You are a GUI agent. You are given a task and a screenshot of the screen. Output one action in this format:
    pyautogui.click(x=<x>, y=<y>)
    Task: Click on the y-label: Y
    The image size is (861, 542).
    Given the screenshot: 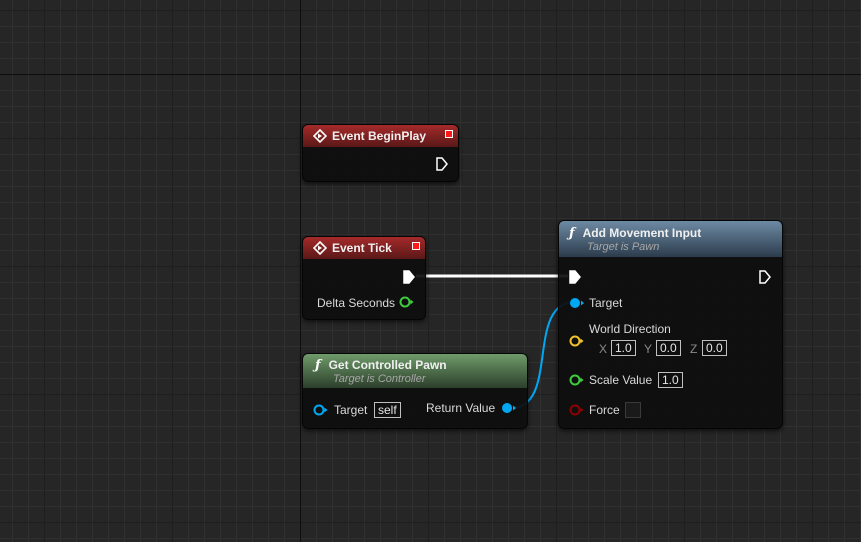 What is the action you would take?
    pyautogui.click(x=648, y=349)
    